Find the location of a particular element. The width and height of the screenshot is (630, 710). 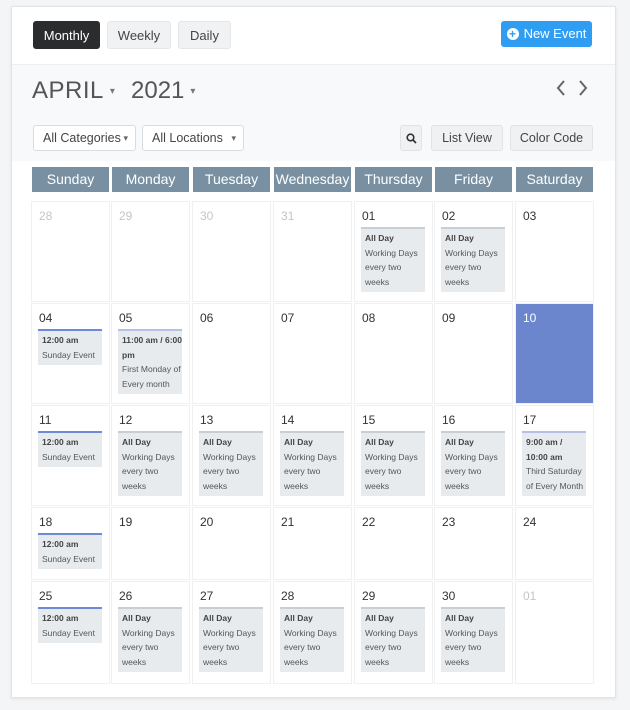

search-button is located at coordinates (411, 138).